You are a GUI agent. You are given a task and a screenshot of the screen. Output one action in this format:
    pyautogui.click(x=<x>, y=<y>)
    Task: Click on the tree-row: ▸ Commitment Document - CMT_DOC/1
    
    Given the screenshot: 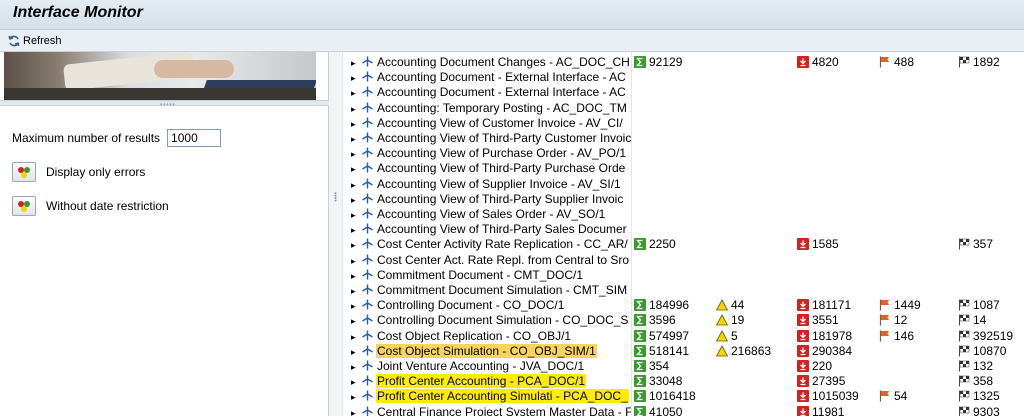 What is the action you would take?
    pyautogui.click(x=683, y=275)
    